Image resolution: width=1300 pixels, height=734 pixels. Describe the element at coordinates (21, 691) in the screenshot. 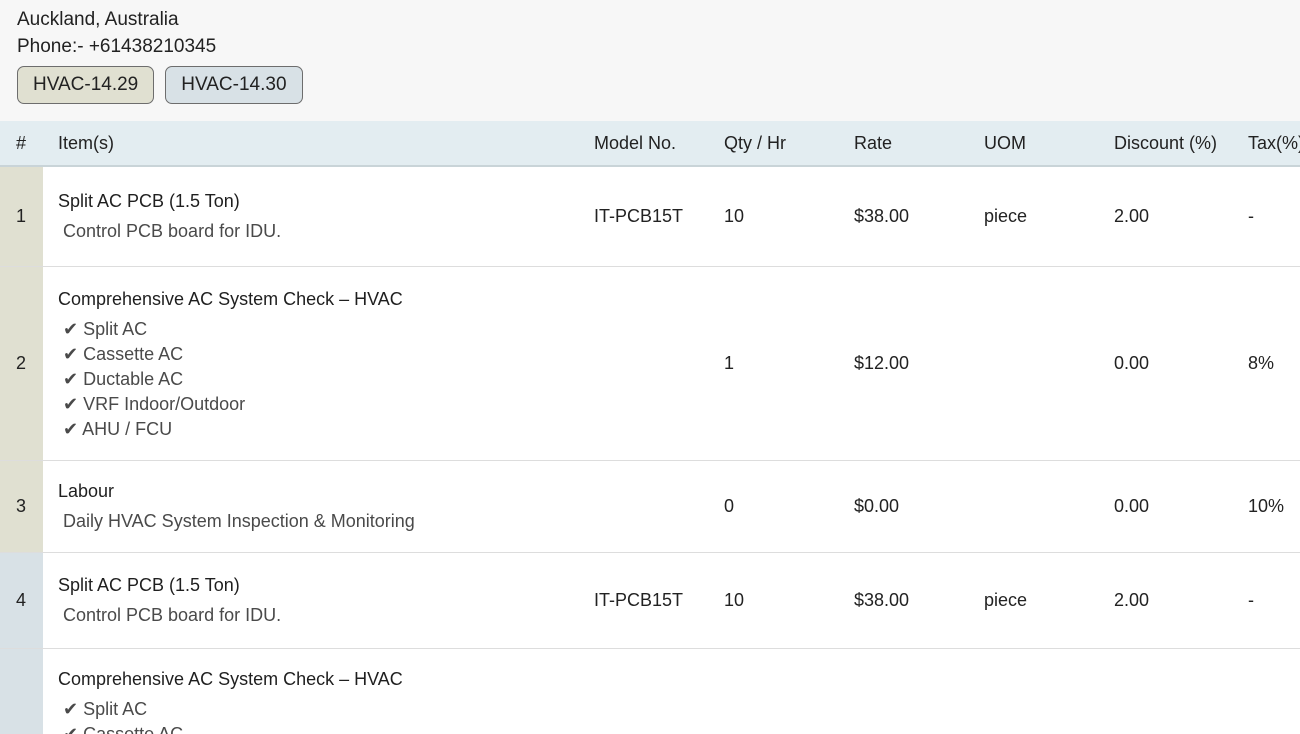

I see `row-index` at that location.